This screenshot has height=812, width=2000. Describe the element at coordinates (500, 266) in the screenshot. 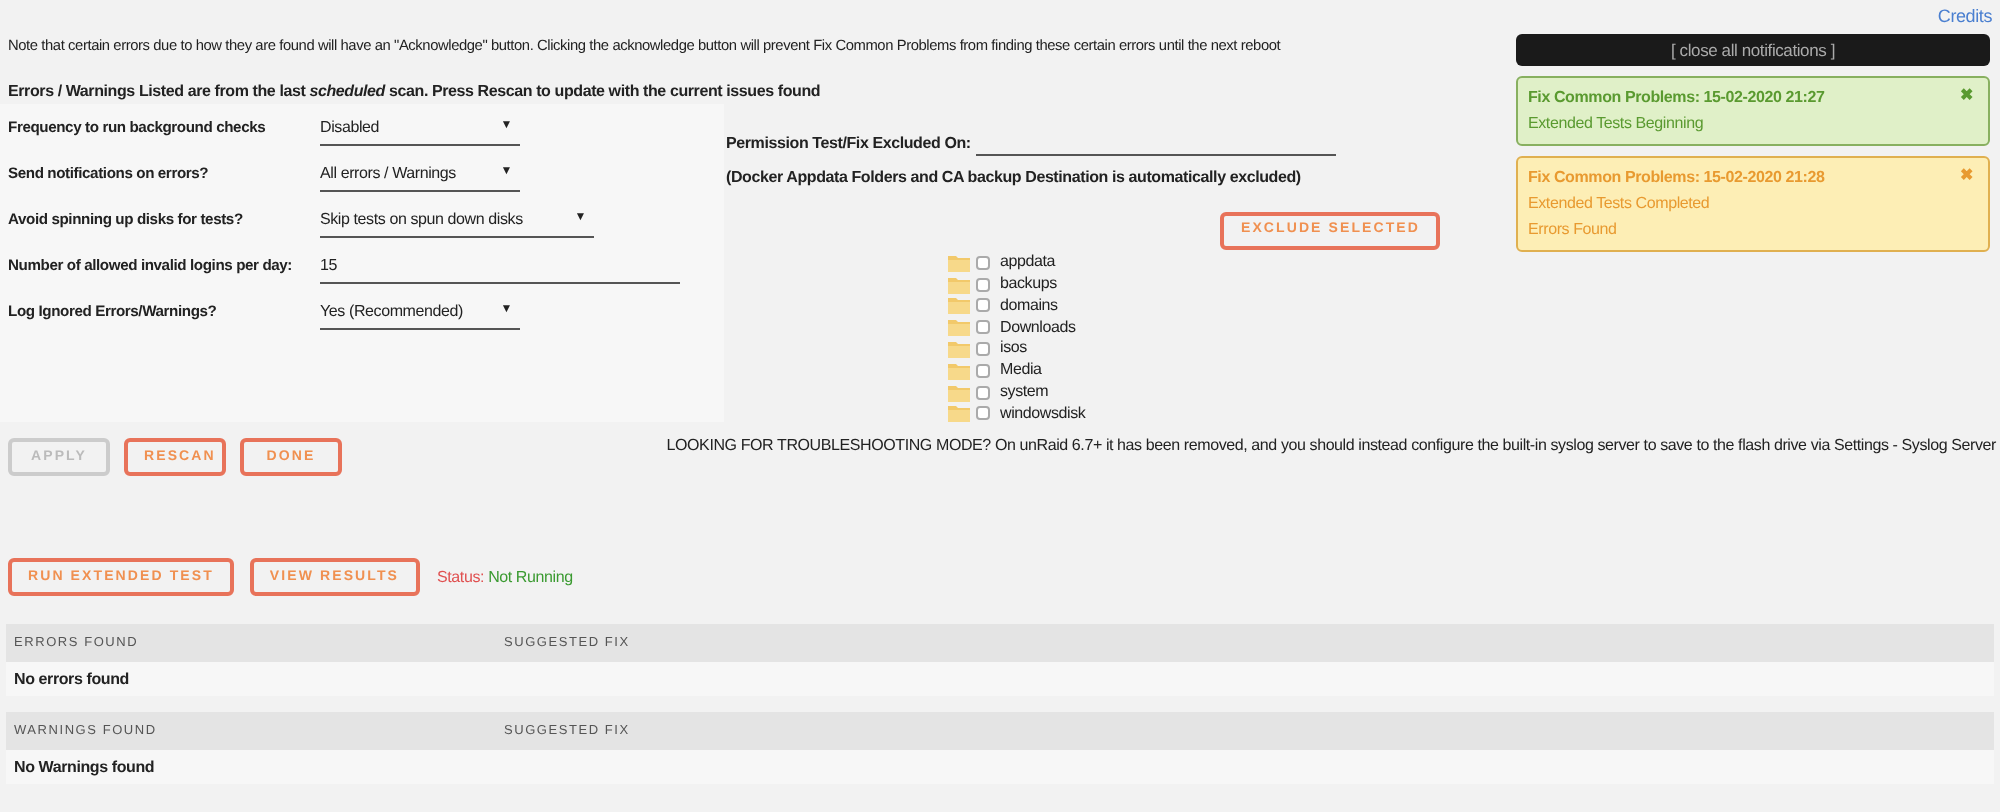

I see `input-field: 15` at that location.